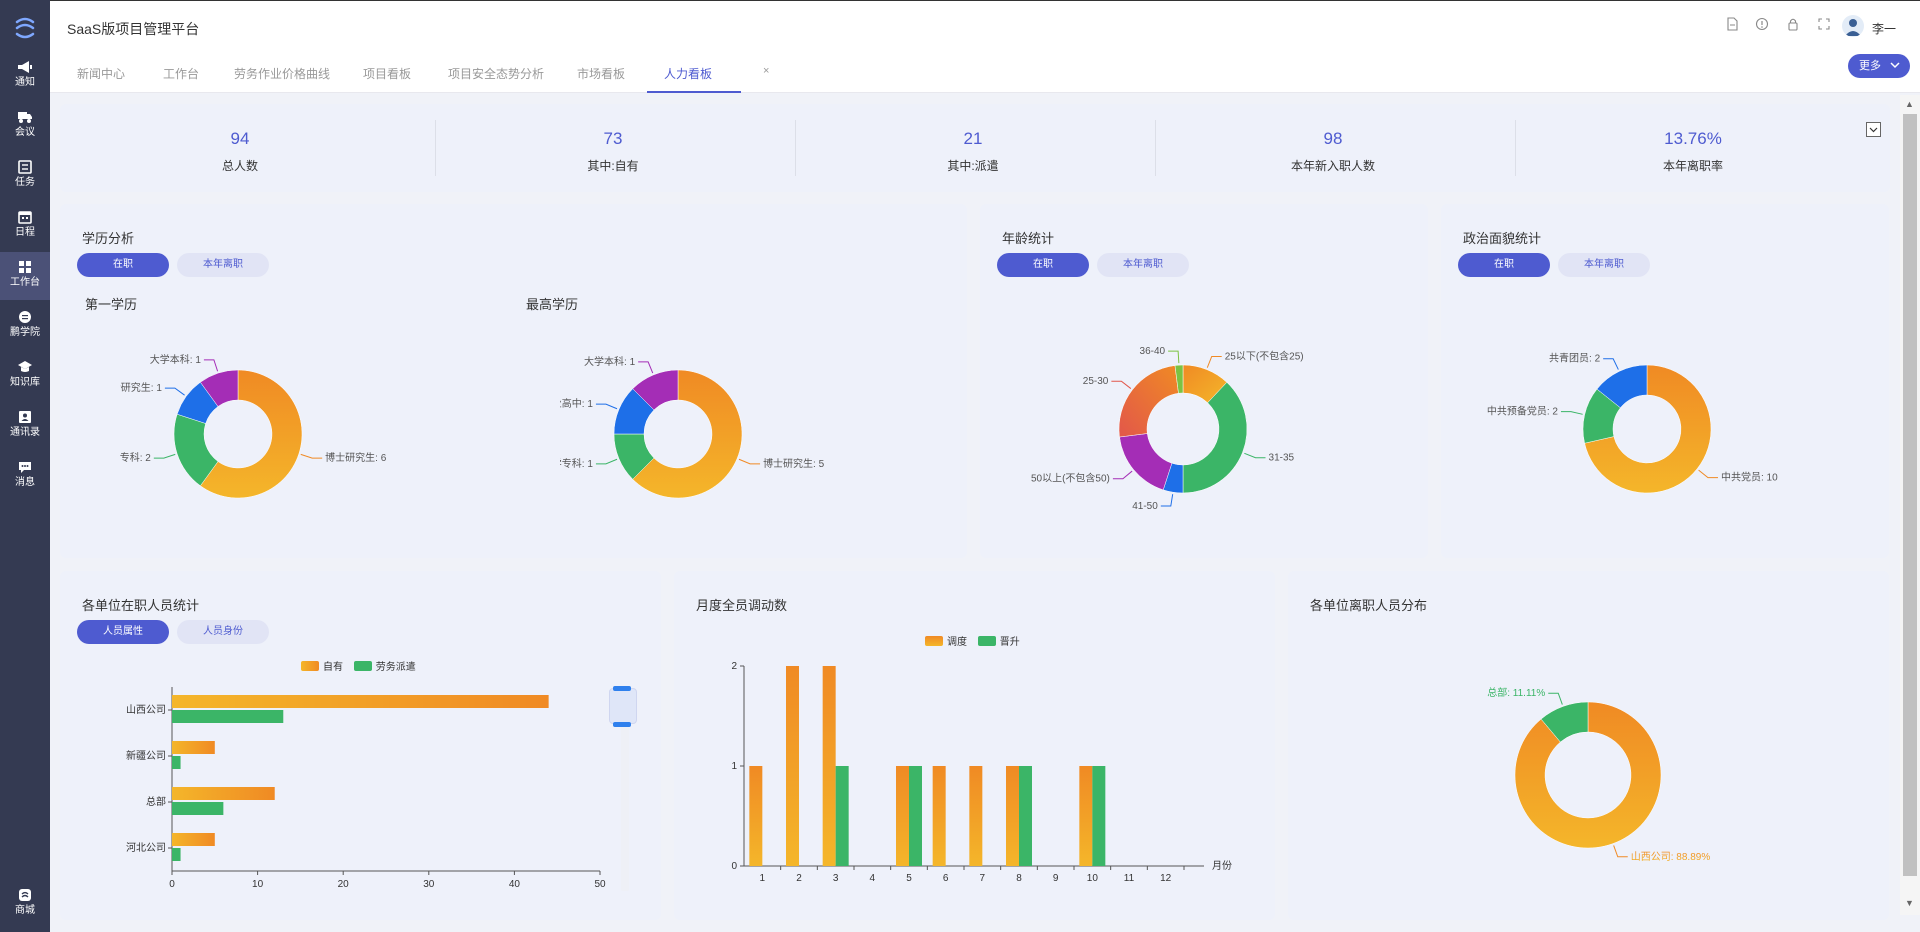 This screenshot has height=932, width=1920. Describe the element at coordinates (515, 884) in the screenshot. I see `x-tick-label-5: 40` at that location.